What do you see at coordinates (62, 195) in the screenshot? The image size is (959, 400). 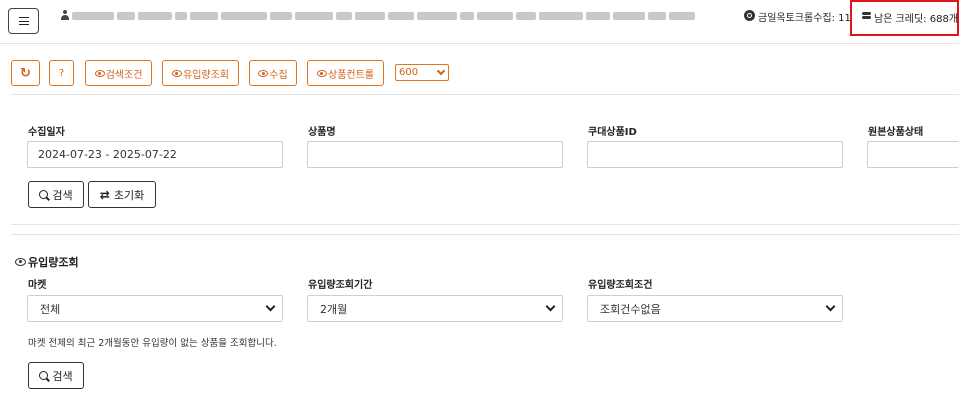 I see `search-button-label: 검색` at bounding box center [62, 195].